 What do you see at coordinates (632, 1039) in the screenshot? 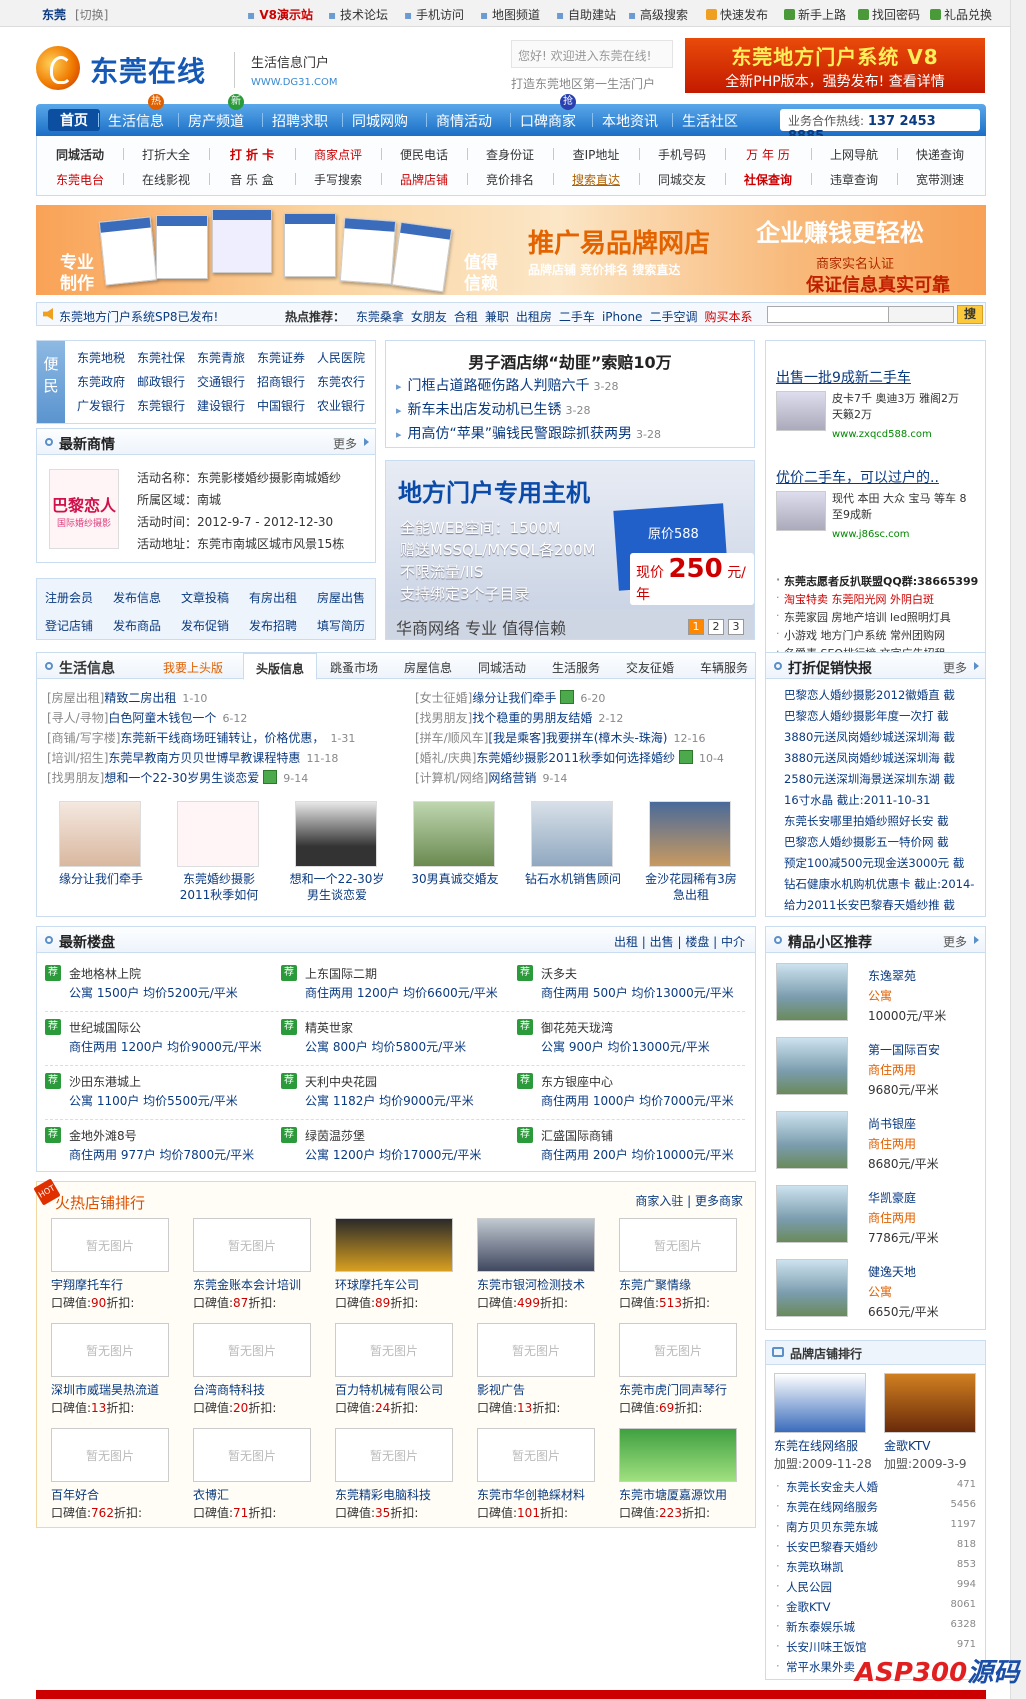
I see `property-item: 荐御花苑天珑湾 公寓 900户 均价13000元/平米` at bounding box center [632, 1039].